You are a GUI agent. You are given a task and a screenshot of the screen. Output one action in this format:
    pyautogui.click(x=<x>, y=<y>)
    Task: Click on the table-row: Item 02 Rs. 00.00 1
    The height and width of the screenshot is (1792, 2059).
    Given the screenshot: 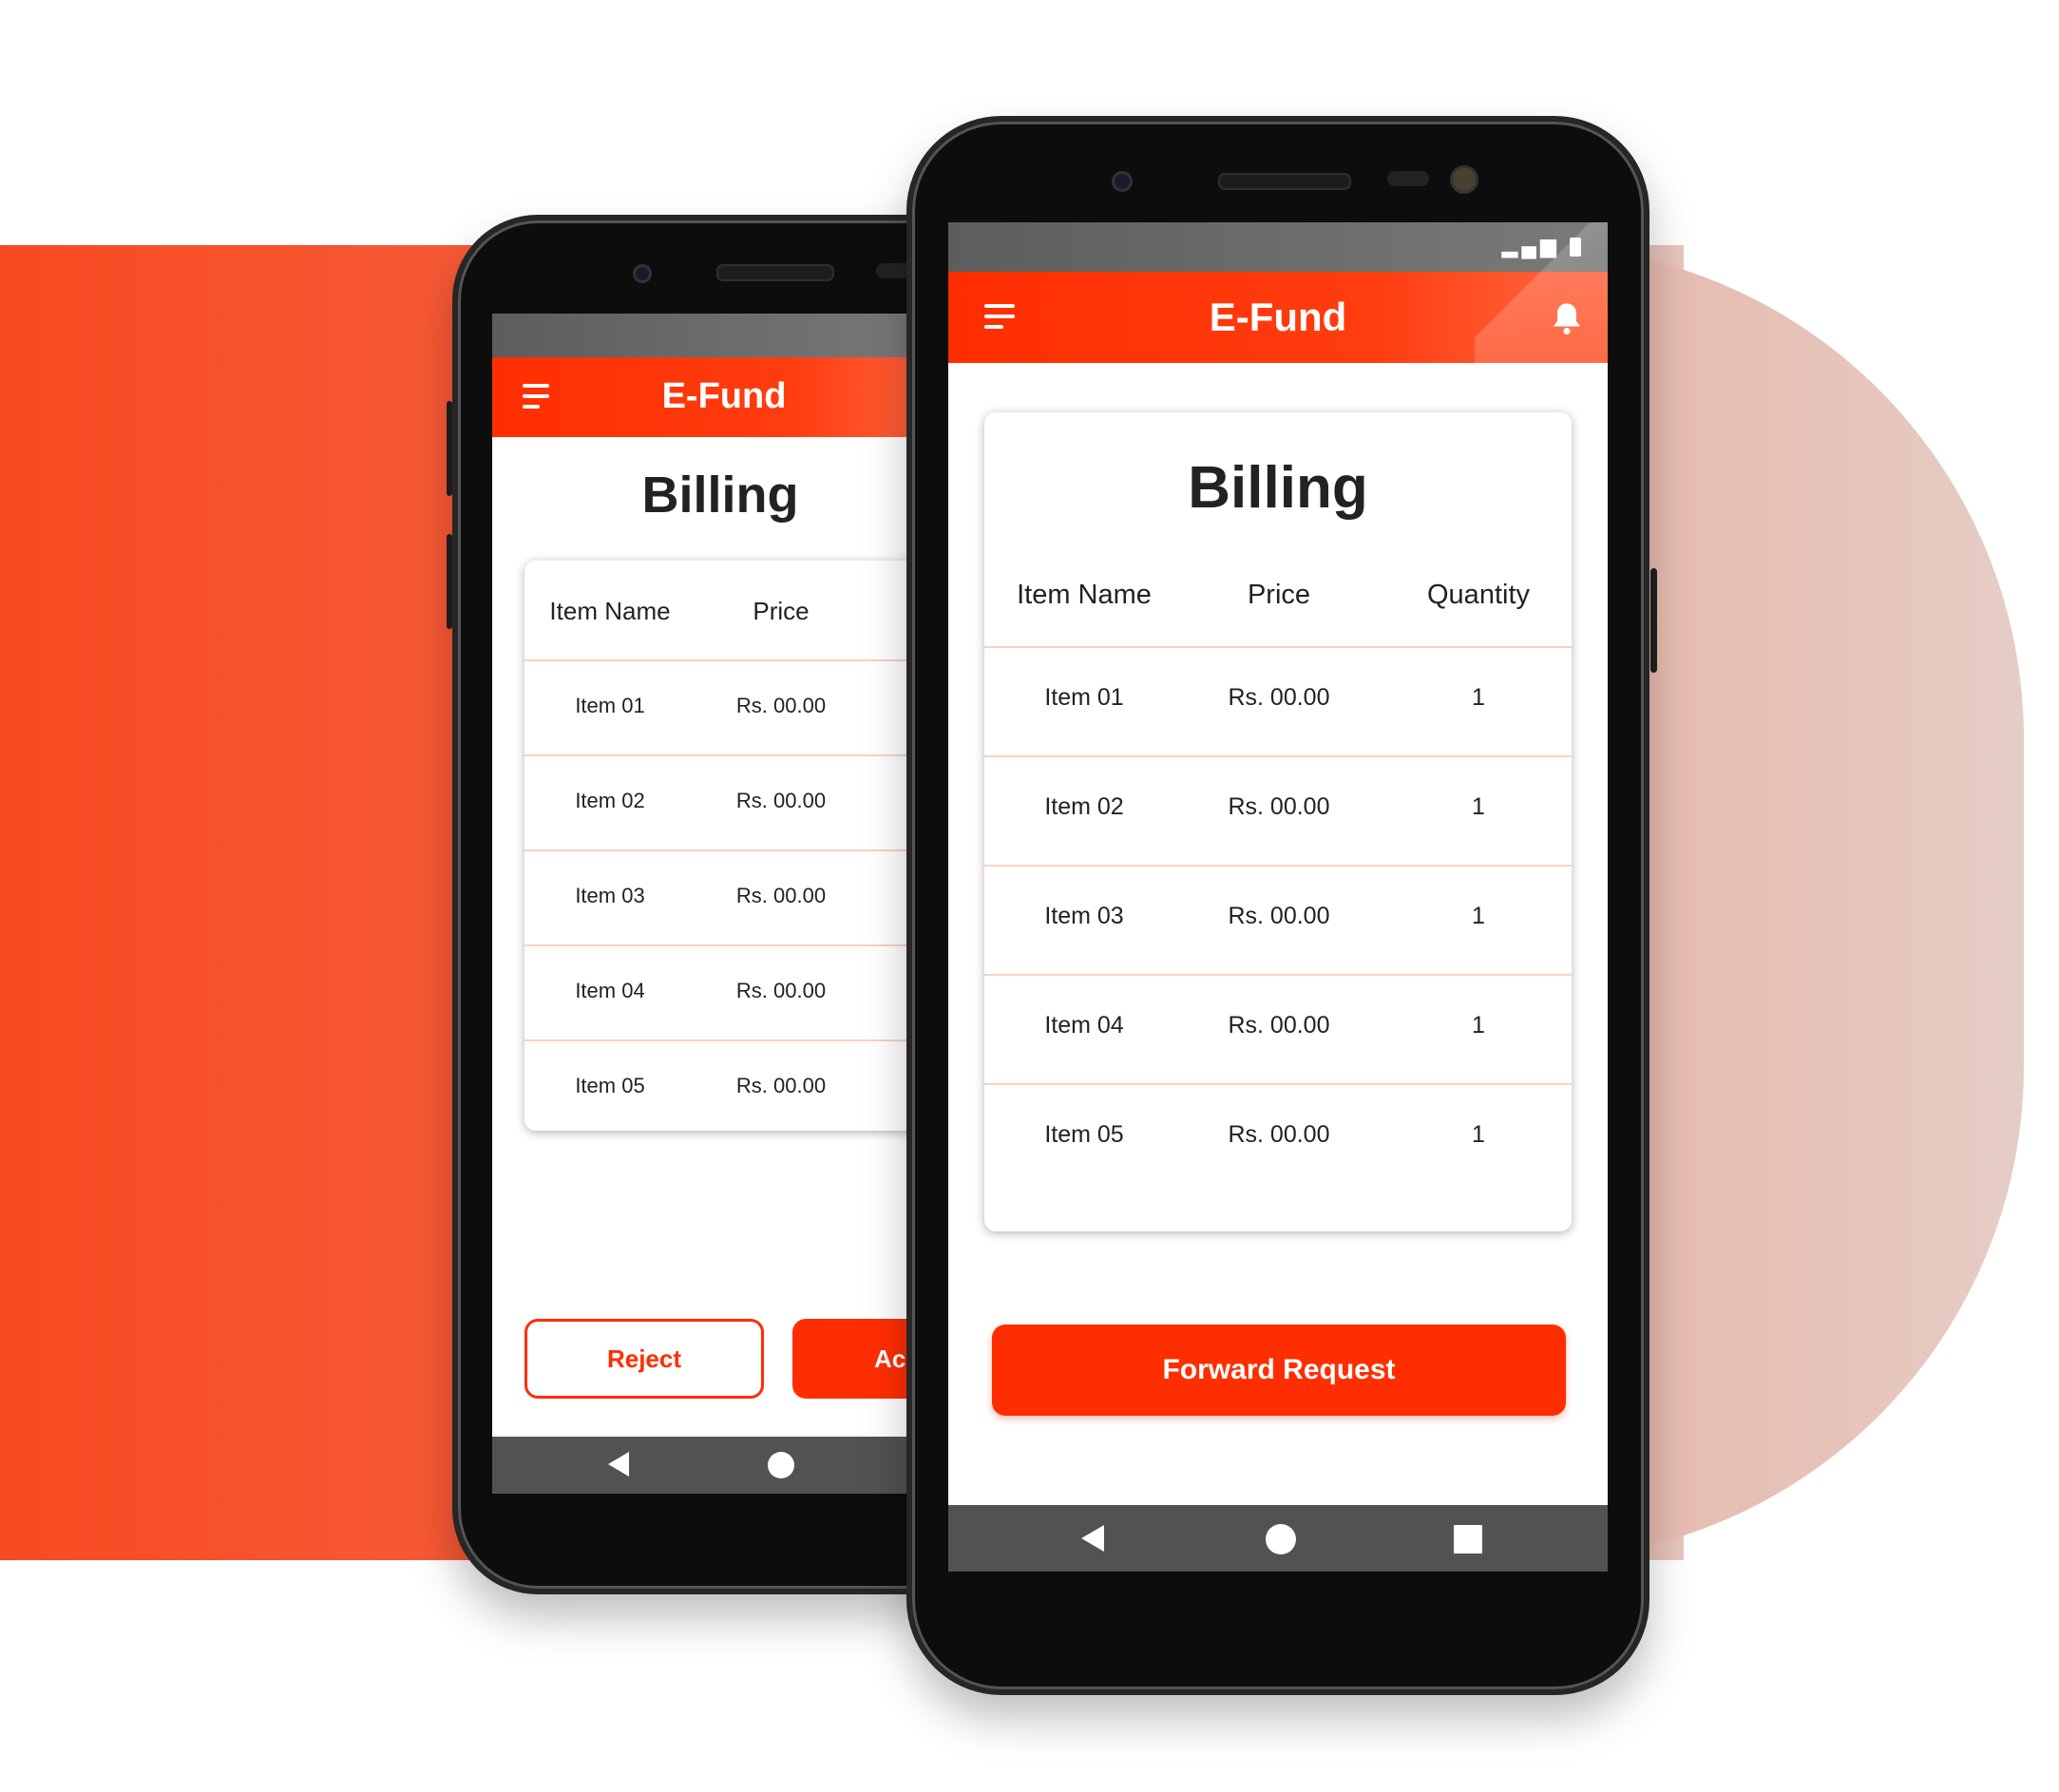 What is the action you would take?
    pyautogui.click(x=1278, y=811)
    